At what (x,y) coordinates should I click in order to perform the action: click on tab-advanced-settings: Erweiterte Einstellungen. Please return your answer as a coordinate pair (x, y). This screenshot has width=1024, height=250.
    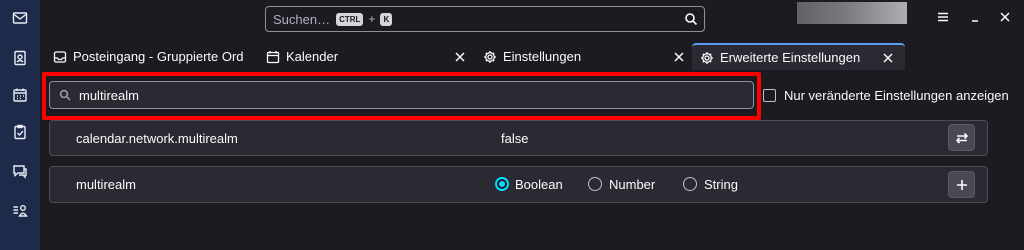
    Looking at the image, I should click on (798, 56).